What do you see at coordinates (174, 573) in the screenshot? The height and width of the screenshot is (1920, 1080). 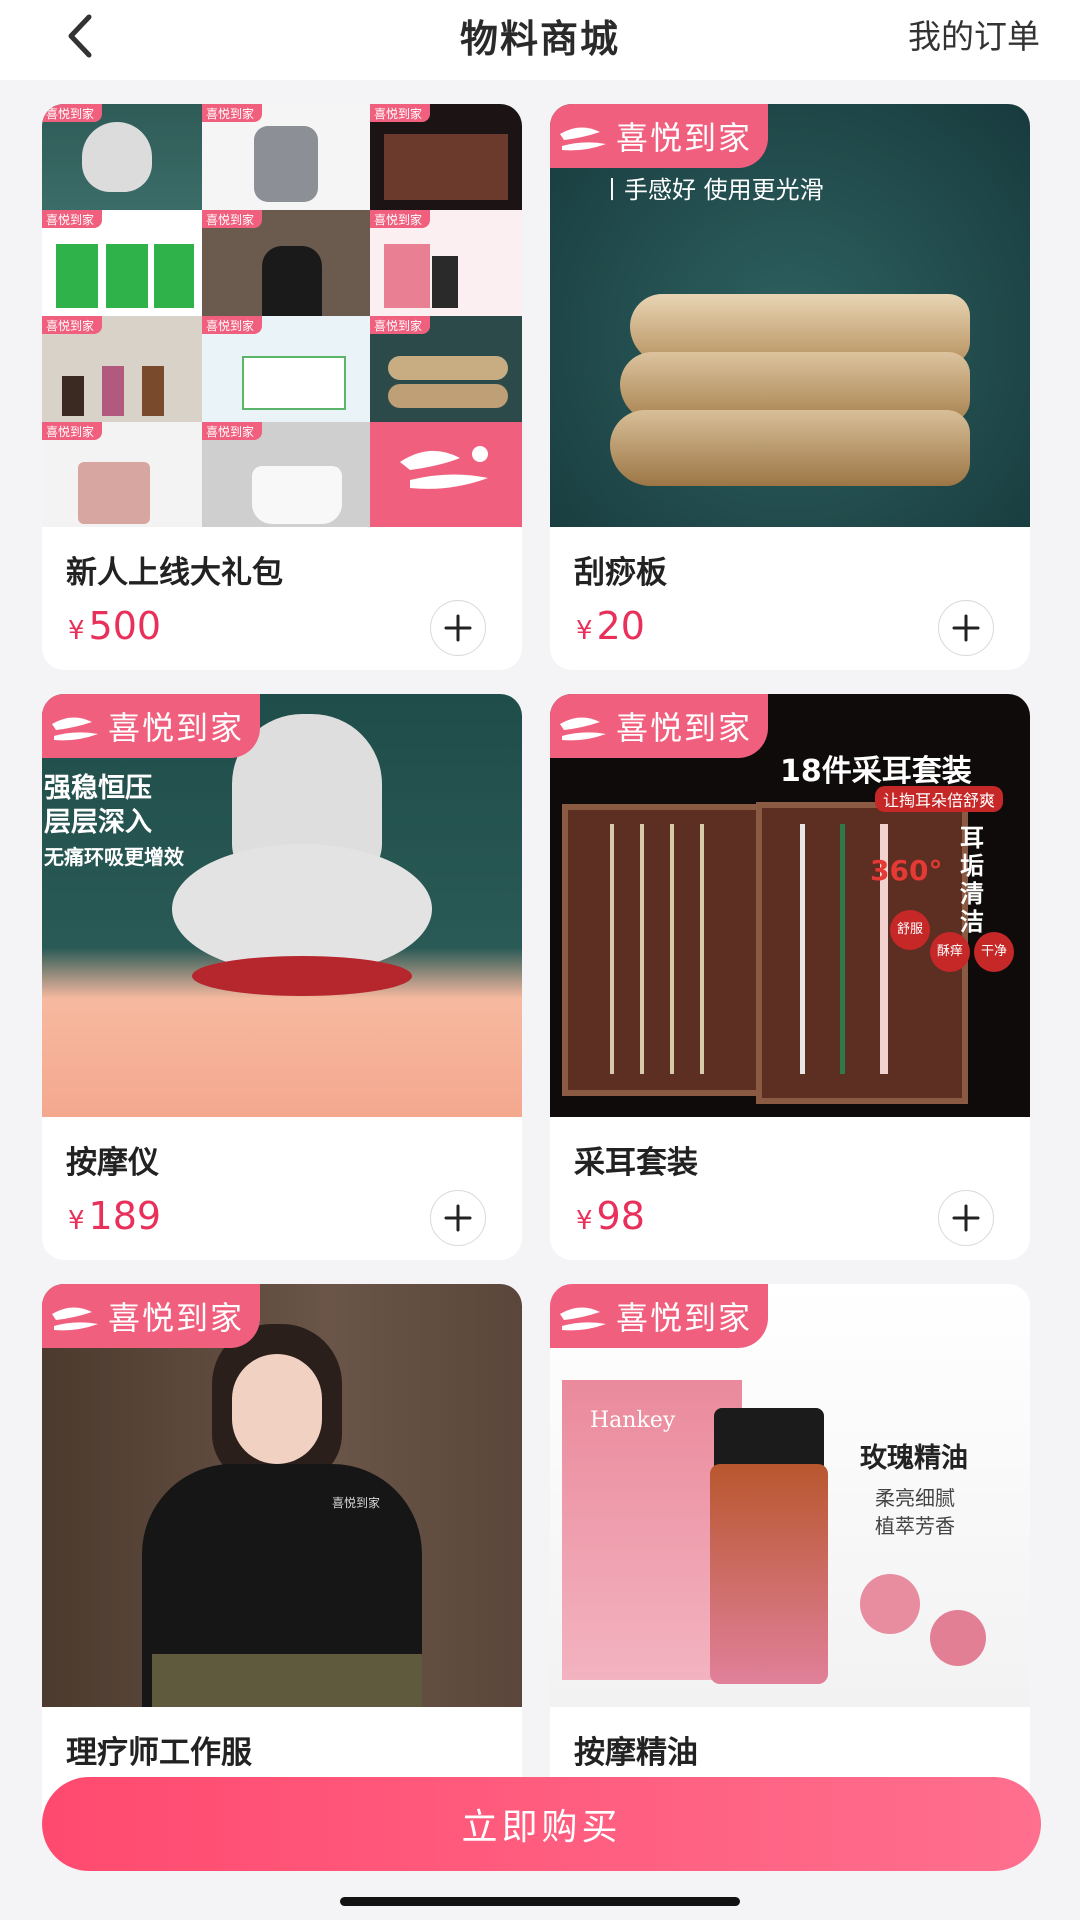 I see `product-name: 新人上线大礼包` at bounding box center [174, 573].